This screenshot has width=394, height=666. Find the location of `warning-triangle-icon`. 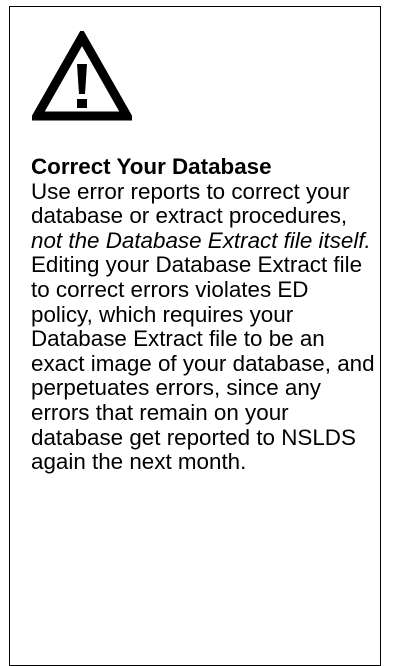

warning-triangle-icon is located at coordinates (82, 76).